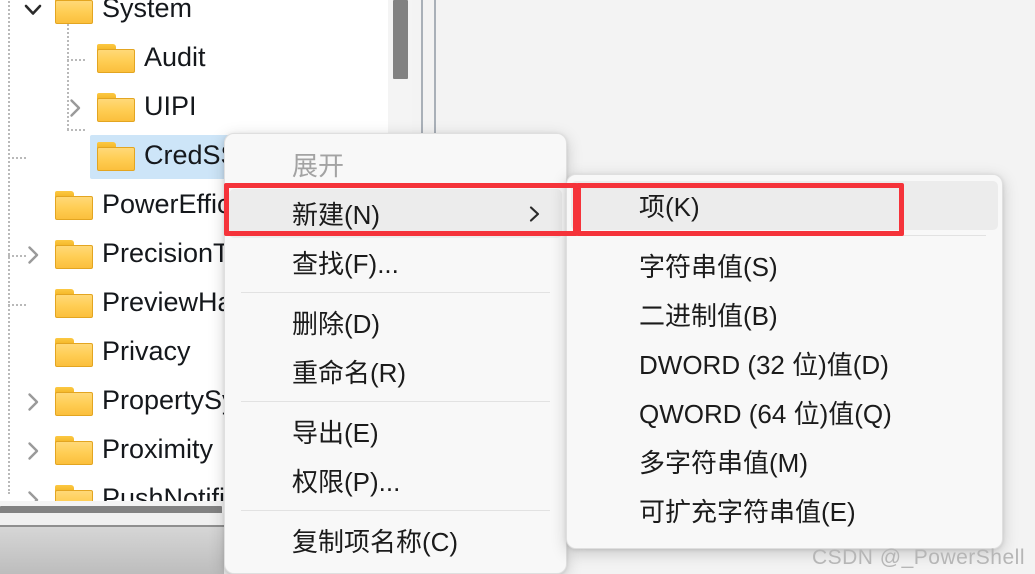  I want to click on context-menu-item-4: 删除(D), so click(395, 322).